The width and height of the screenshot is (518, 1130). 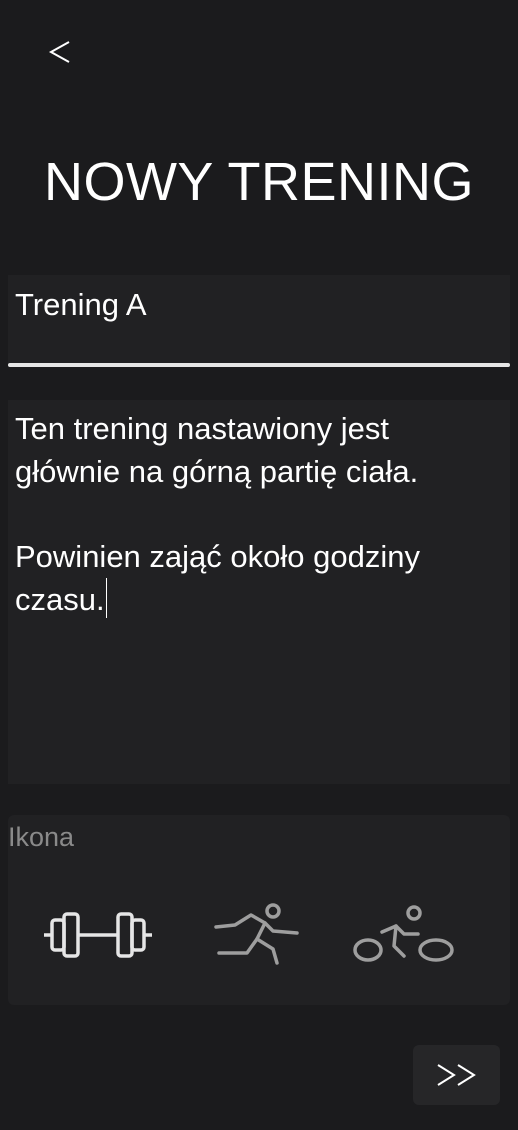 I want to click on page-title: NOWY TRENING, so click(x=259, y=182).